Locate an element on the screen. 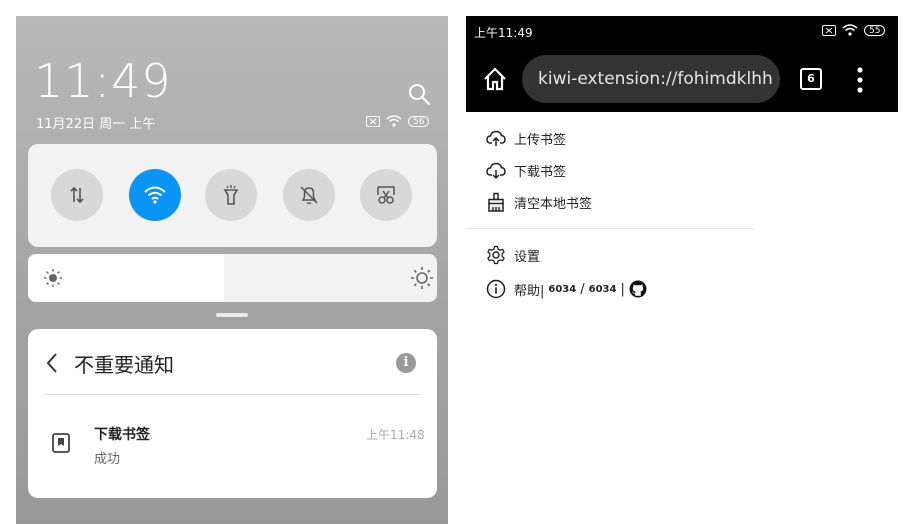 This screenshot has width=914, height=524. shade-drag-handle is located at coordinates (232, 315).